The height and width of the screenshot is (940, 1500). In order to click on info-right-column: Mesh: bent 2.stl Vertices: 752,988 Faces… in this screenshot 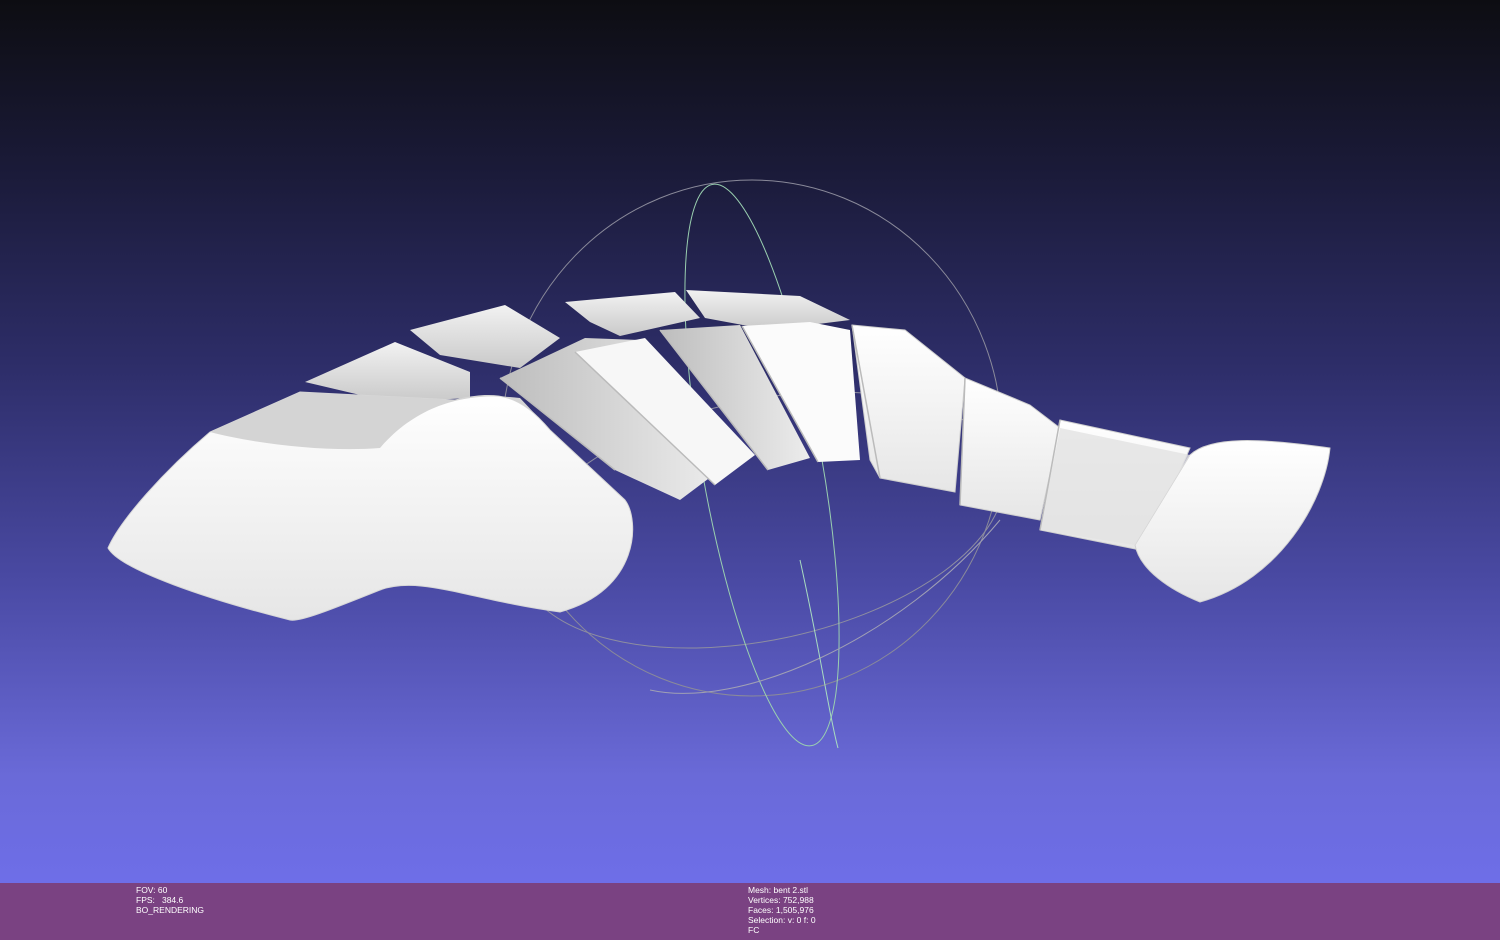, I will do `click(782, 910)`.